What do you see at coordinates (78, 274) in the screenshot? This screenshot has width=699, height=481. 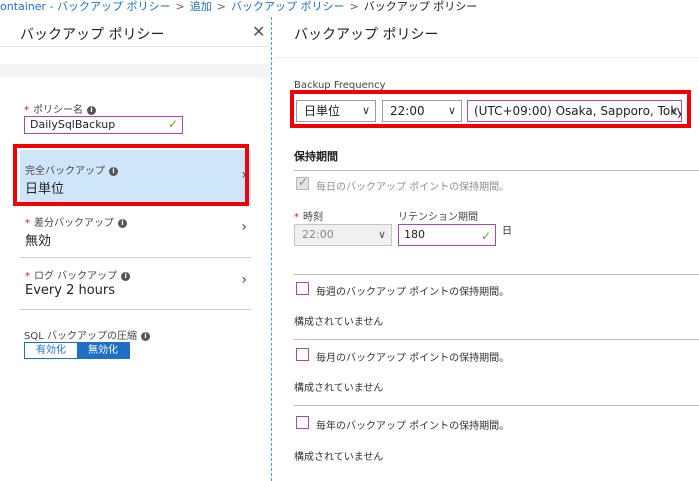 I see `log-backup-label: * ログ バックアップ i` at bounding box center [78, 274].